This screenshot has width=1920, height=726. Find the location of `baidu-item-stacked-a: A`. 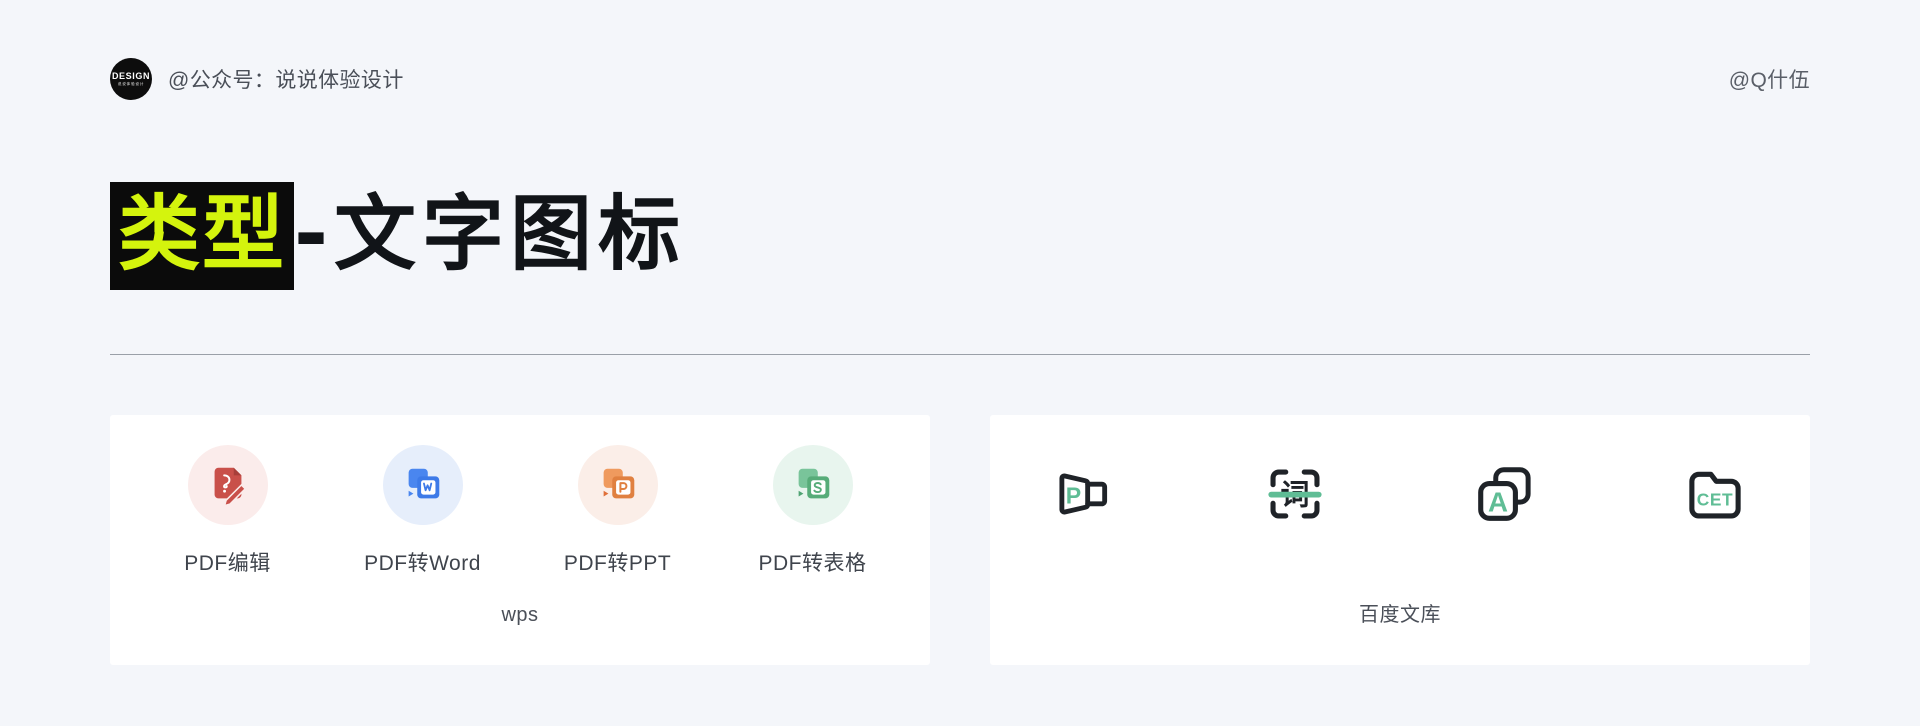

baidu-item-stacked-a: A is located at coordinates (1505, 505).